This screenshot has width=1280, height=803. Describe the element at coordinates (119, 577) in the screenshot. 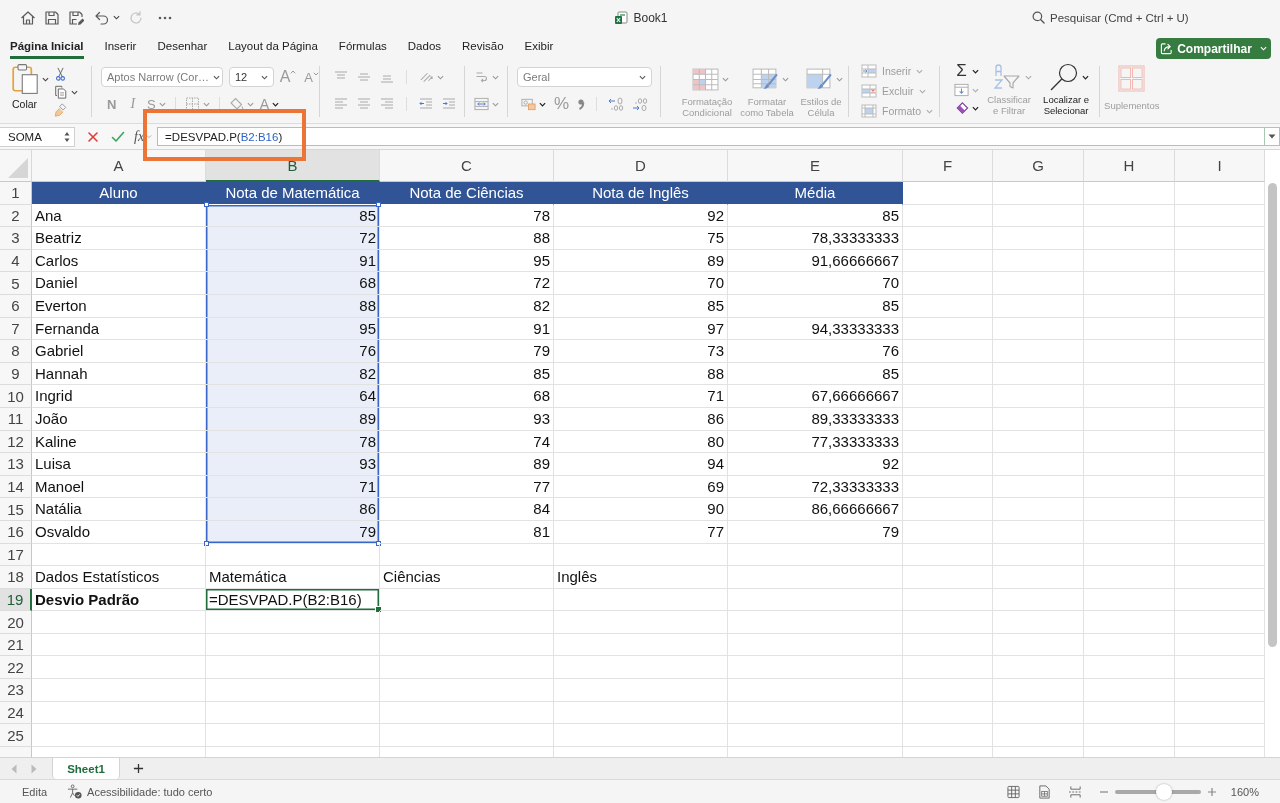

I see `spreadsheet-cell: Dados Estatísticos` at that location.